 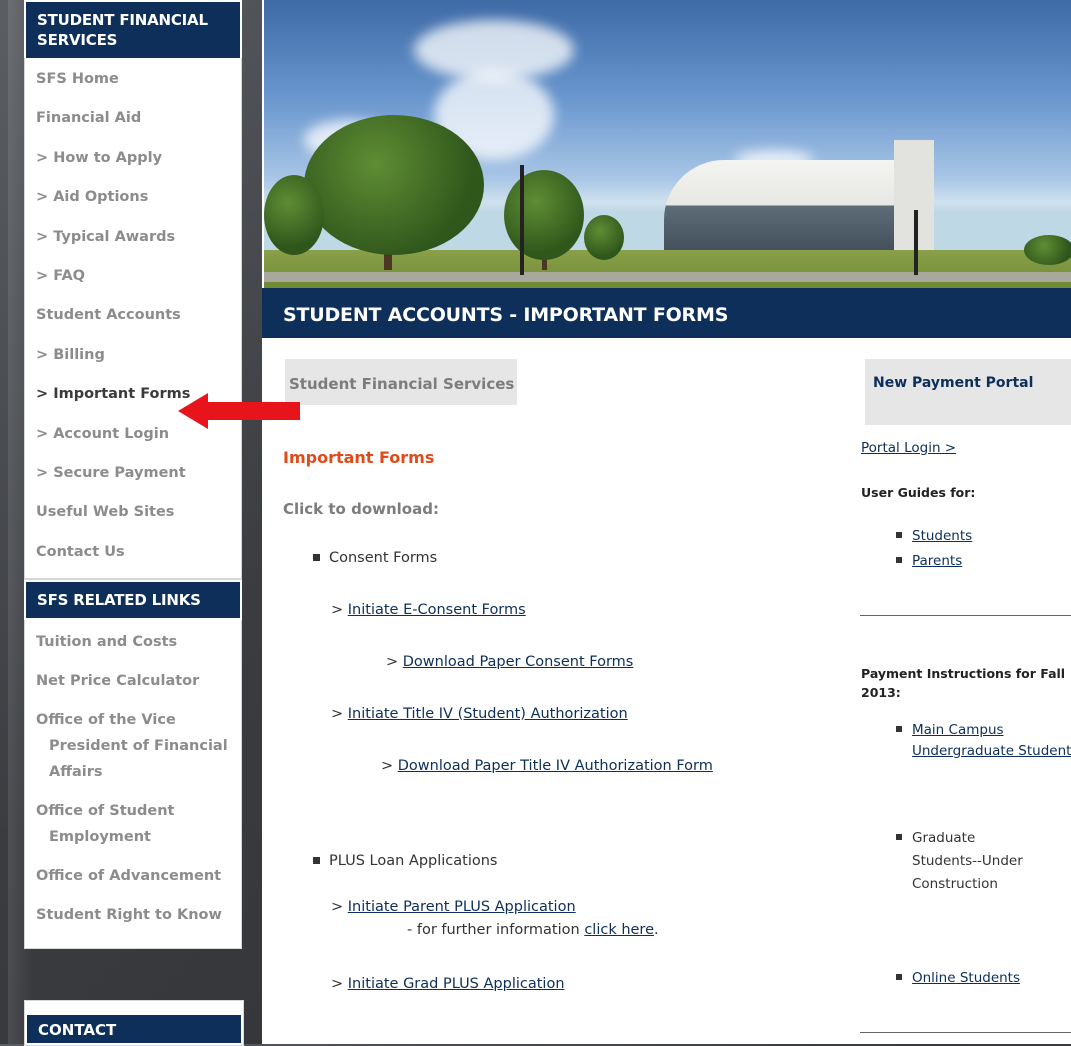 I want to click on sidebar-item-sfs-home: SFS Home, so click(x=133, y=79).